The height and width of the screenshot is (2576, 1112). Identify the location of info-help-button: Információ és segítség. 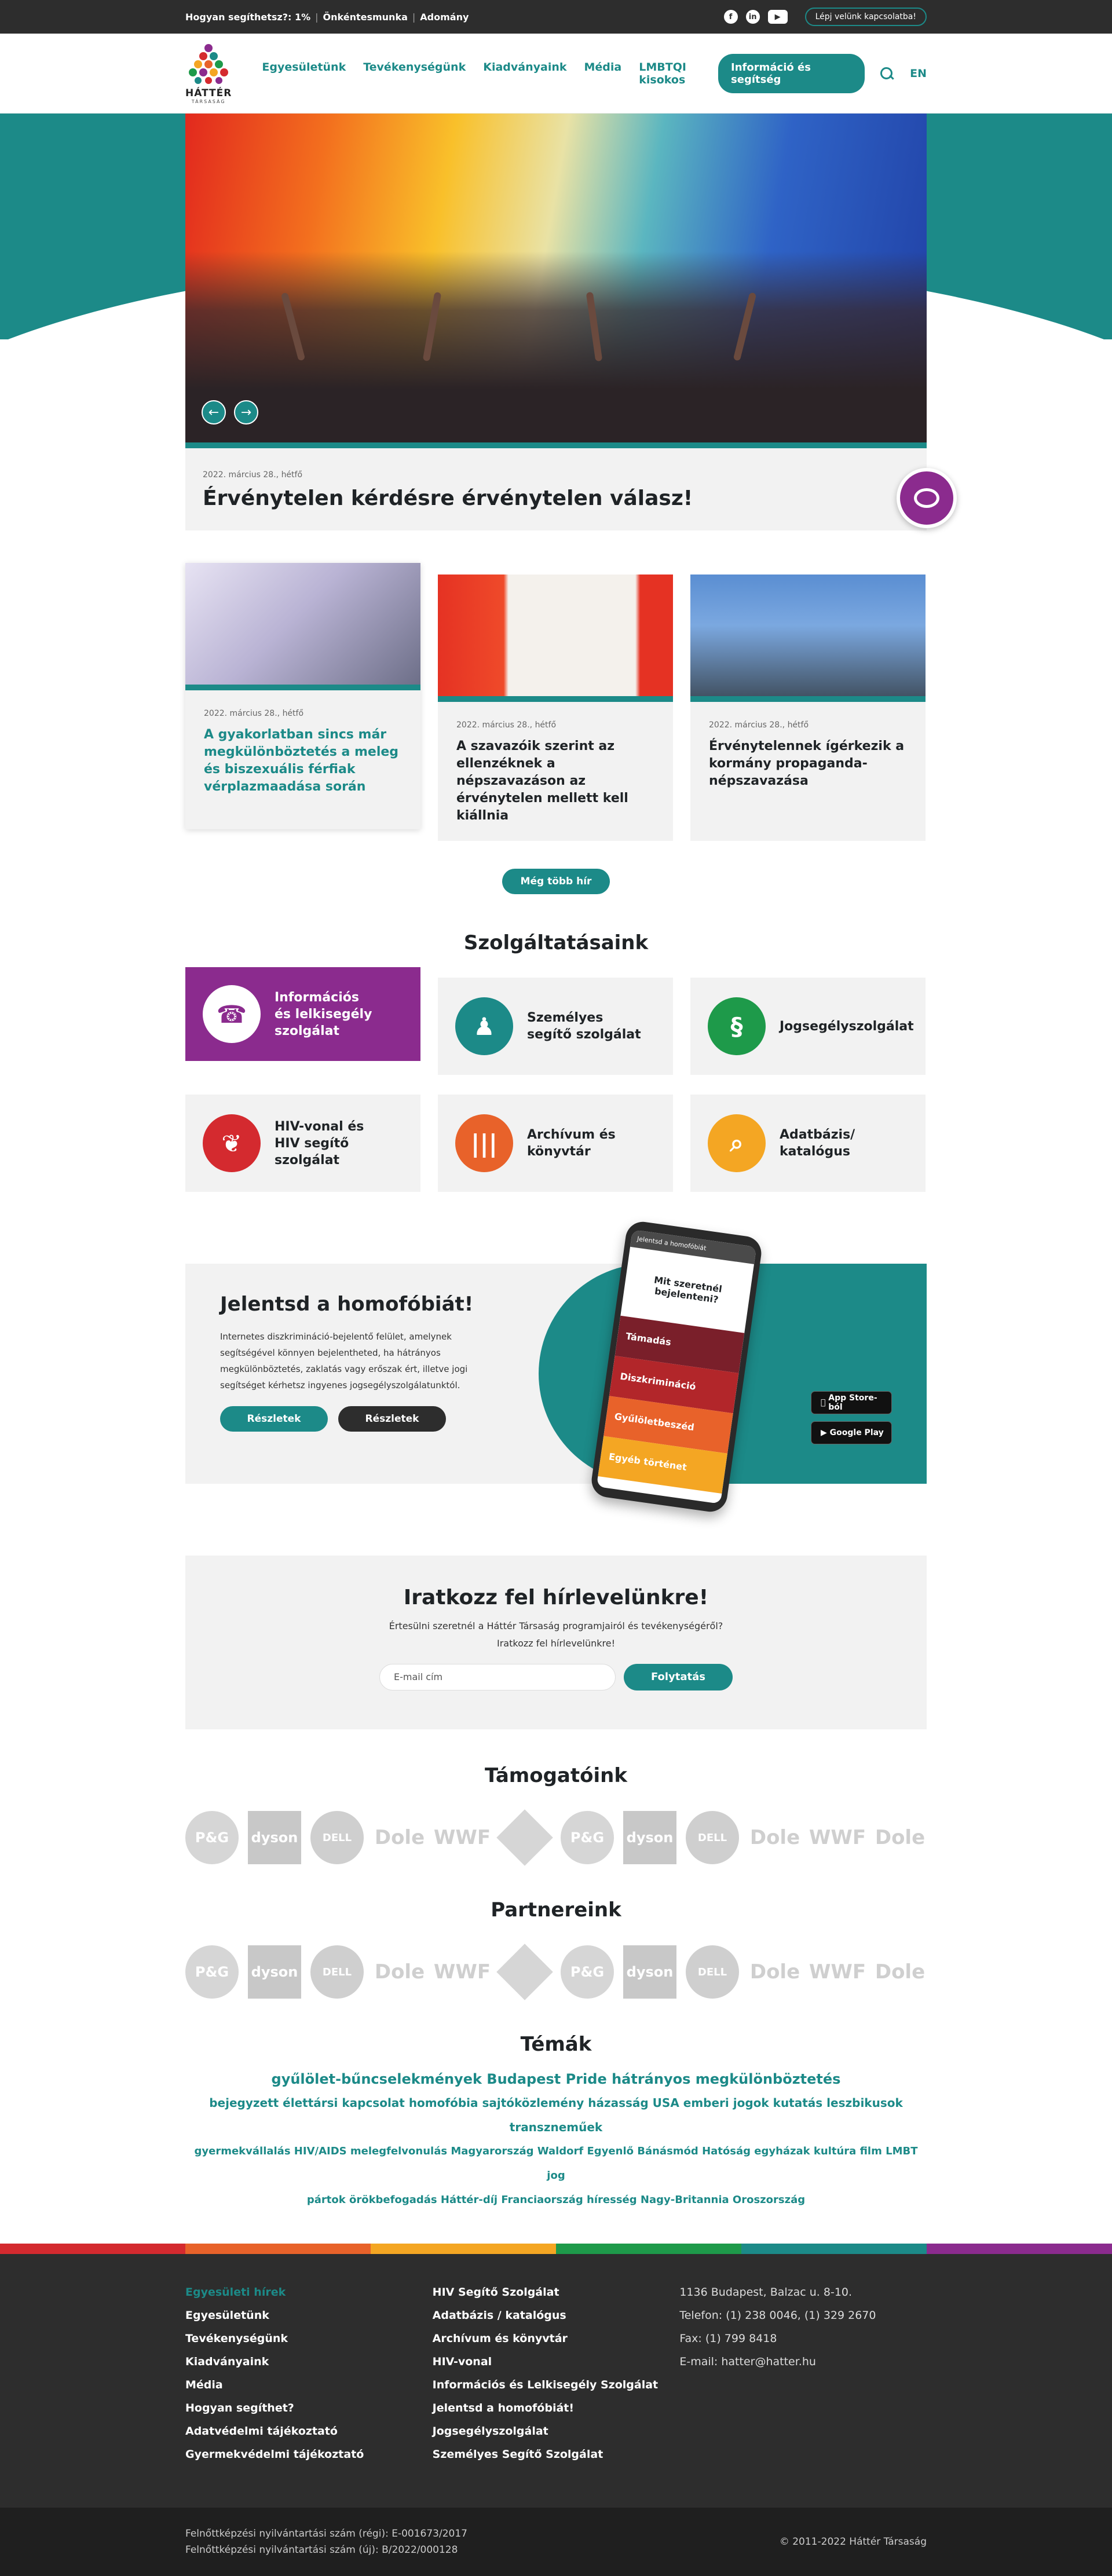
(791, 73).